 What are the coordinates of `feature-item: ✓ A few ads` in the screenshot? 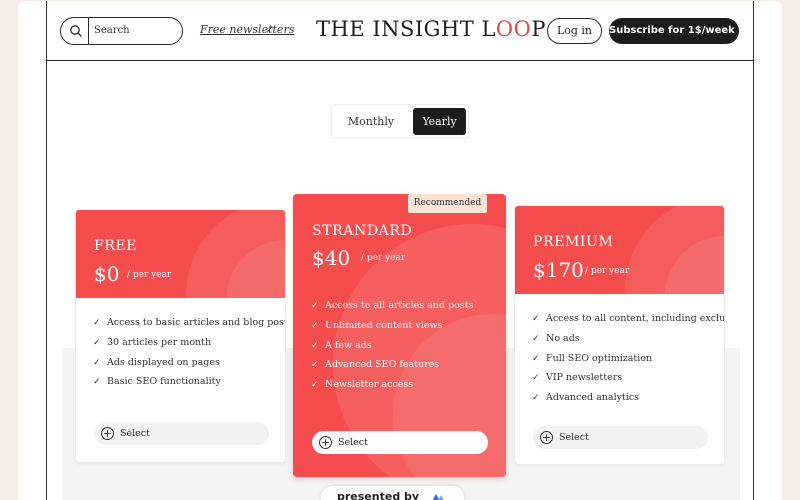 It's located at (392, 346).